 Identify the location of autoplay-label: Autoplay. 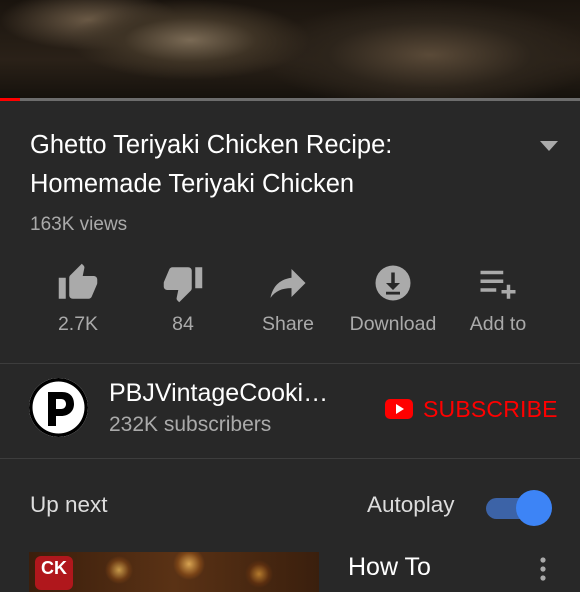
(411, 504).